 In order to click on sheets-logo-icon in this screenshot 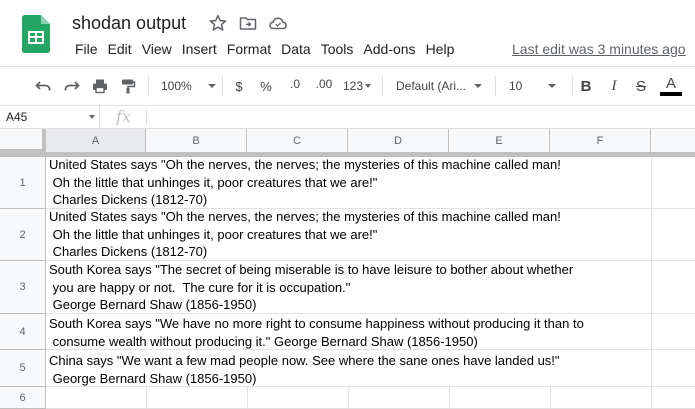, I will do `click(36, 34)`.